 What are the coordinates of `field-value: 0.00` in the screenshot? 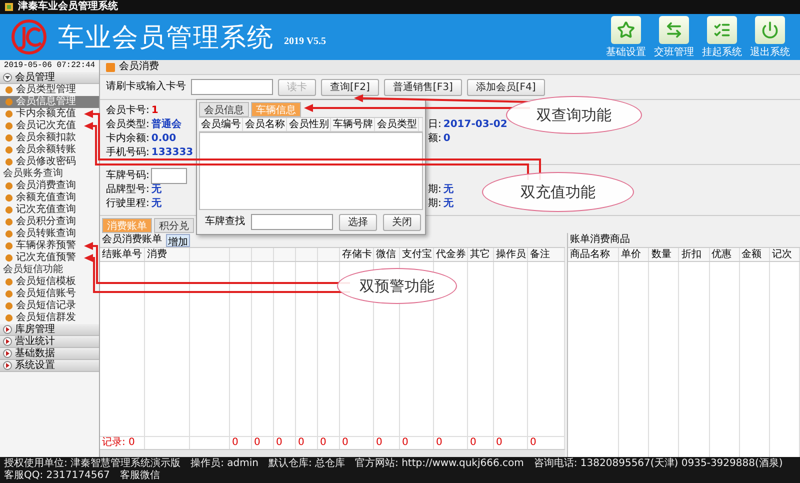 It's located at (163, 139).